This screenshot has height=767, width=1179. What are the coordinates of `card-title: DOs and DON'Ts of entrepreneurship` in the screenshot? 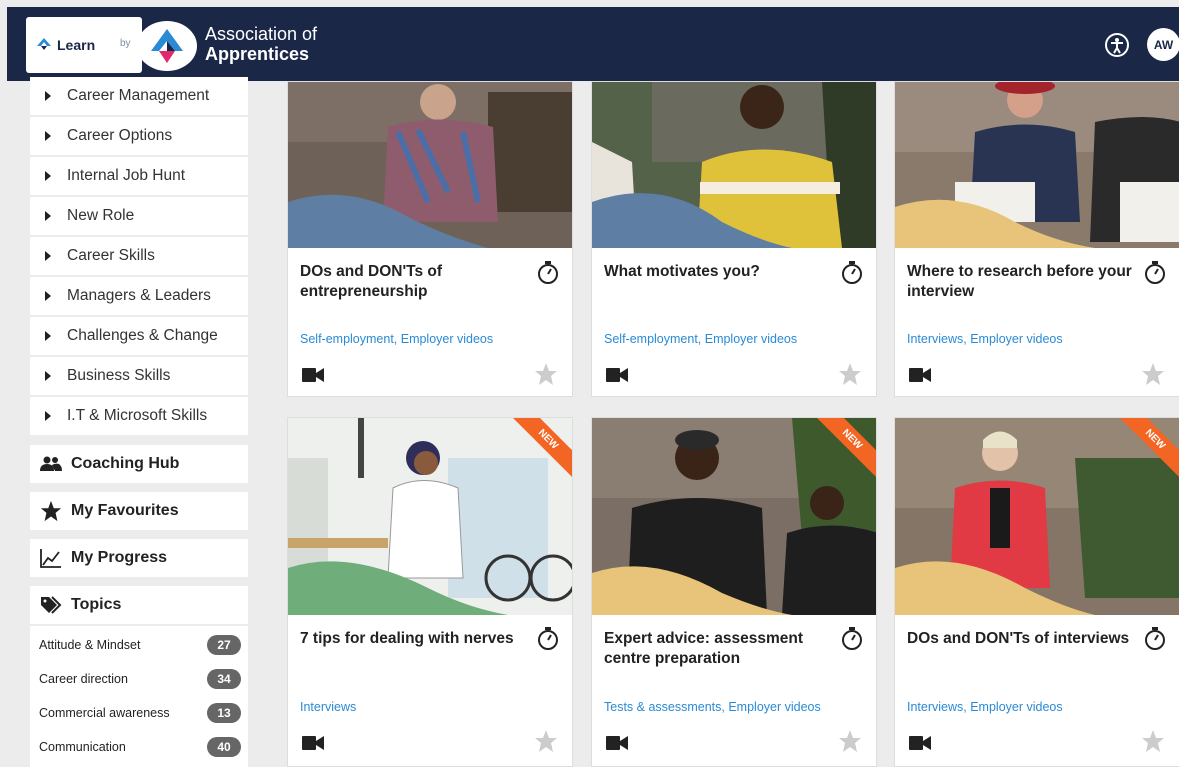 It's located at (415, 282).